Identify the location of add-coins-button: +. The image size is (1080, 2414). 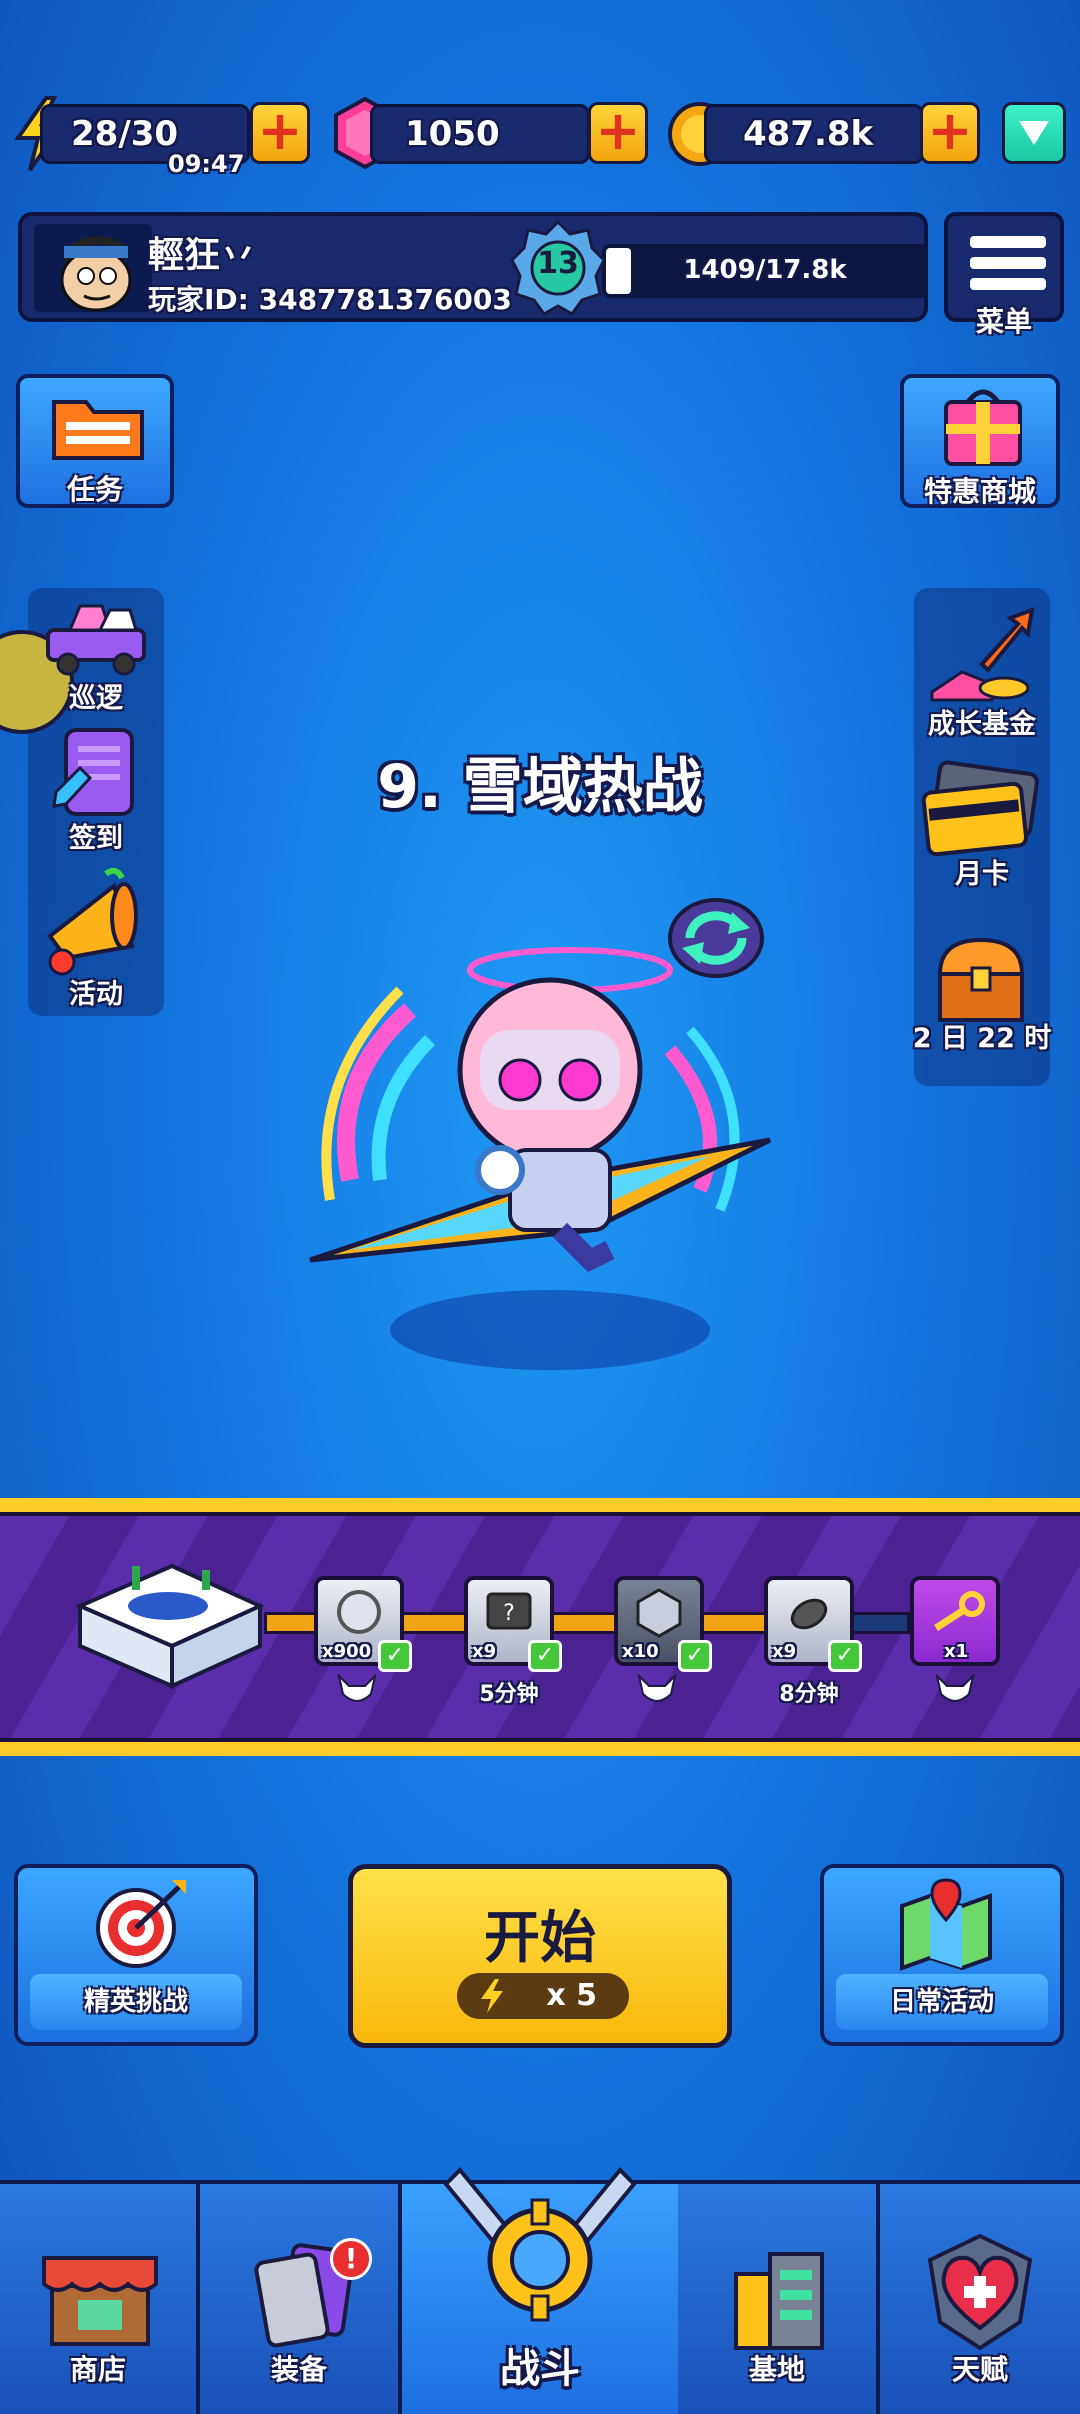
(950, 133).